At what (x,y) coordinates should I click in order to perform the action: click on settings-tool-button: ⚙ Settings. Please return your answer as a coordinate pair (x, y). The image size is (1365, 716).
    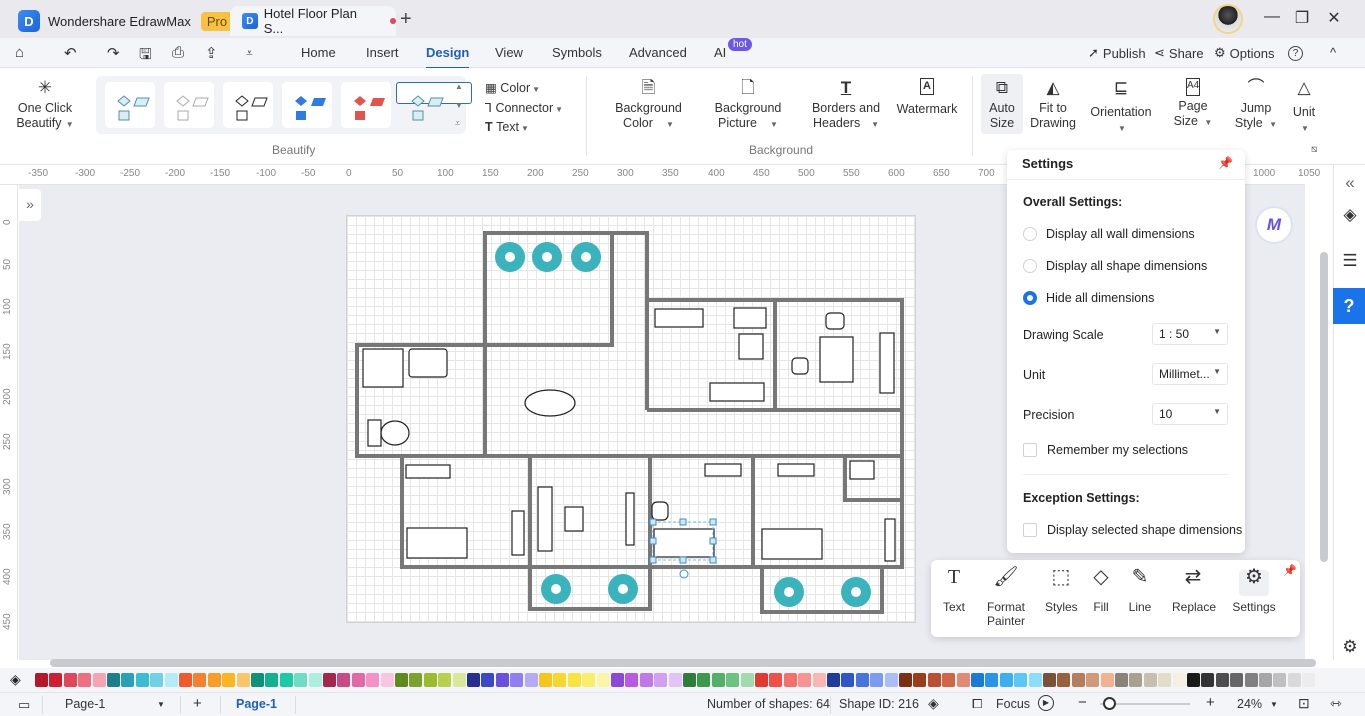
    Looking at the image, I should click on (1254, 590).